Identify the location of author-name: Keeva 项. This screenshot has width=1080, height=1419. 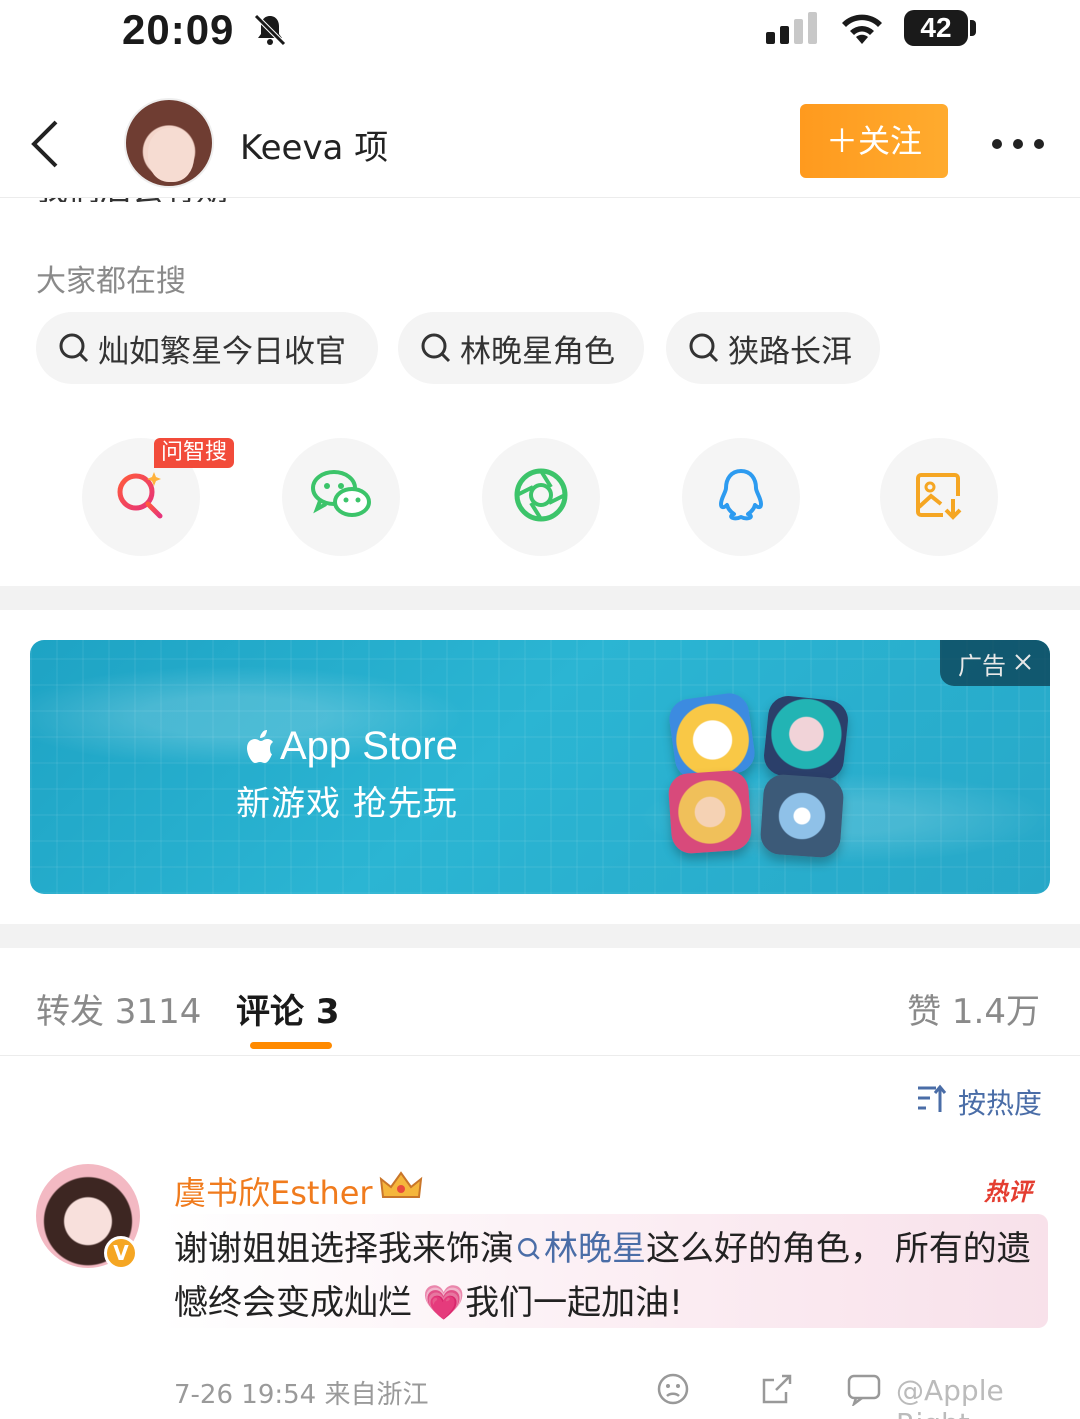
(314, 144).